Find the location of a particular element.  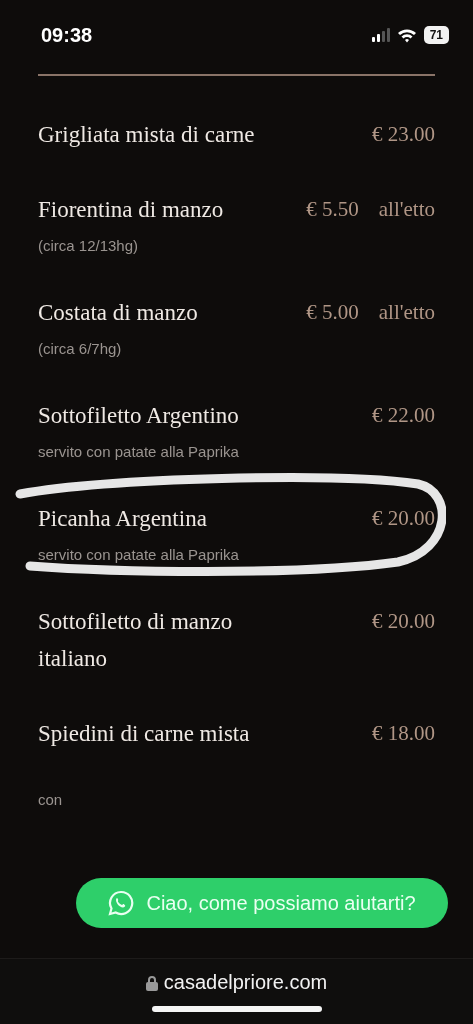

chat-bubble-icon is located at coordinates (121, 903).